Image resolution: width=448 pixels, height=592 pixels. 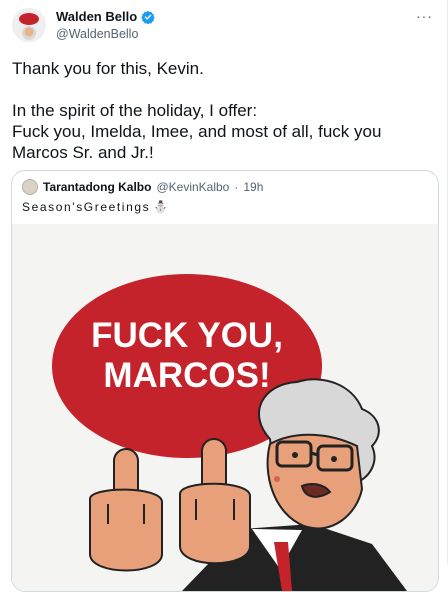 What do you see at coordinates (97, 187) in the screenshot?
I see `quoted-author-name: Tarantadong Kalbo` at bounding box center [97, 187].